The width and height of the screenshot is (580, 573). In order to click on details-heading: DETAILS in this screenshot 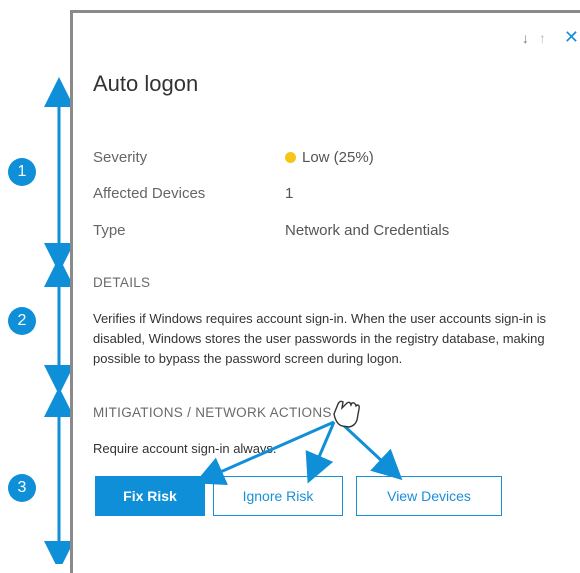, I will do `click(122, 282)`.